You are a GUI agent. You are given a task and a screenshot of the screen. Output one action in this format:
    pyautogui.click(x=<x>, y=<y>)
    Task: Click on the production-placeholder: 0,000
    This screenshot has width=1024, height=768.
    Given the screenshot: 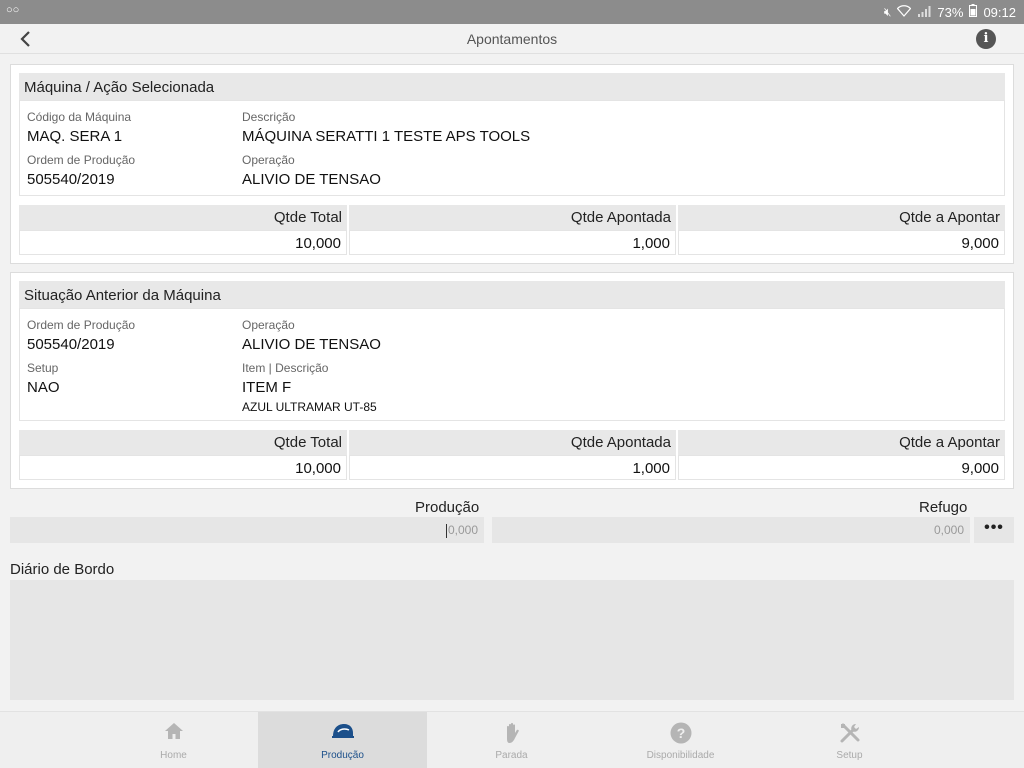 What is the action you would take?
    pyautogui.click(x=462, y=530)
    